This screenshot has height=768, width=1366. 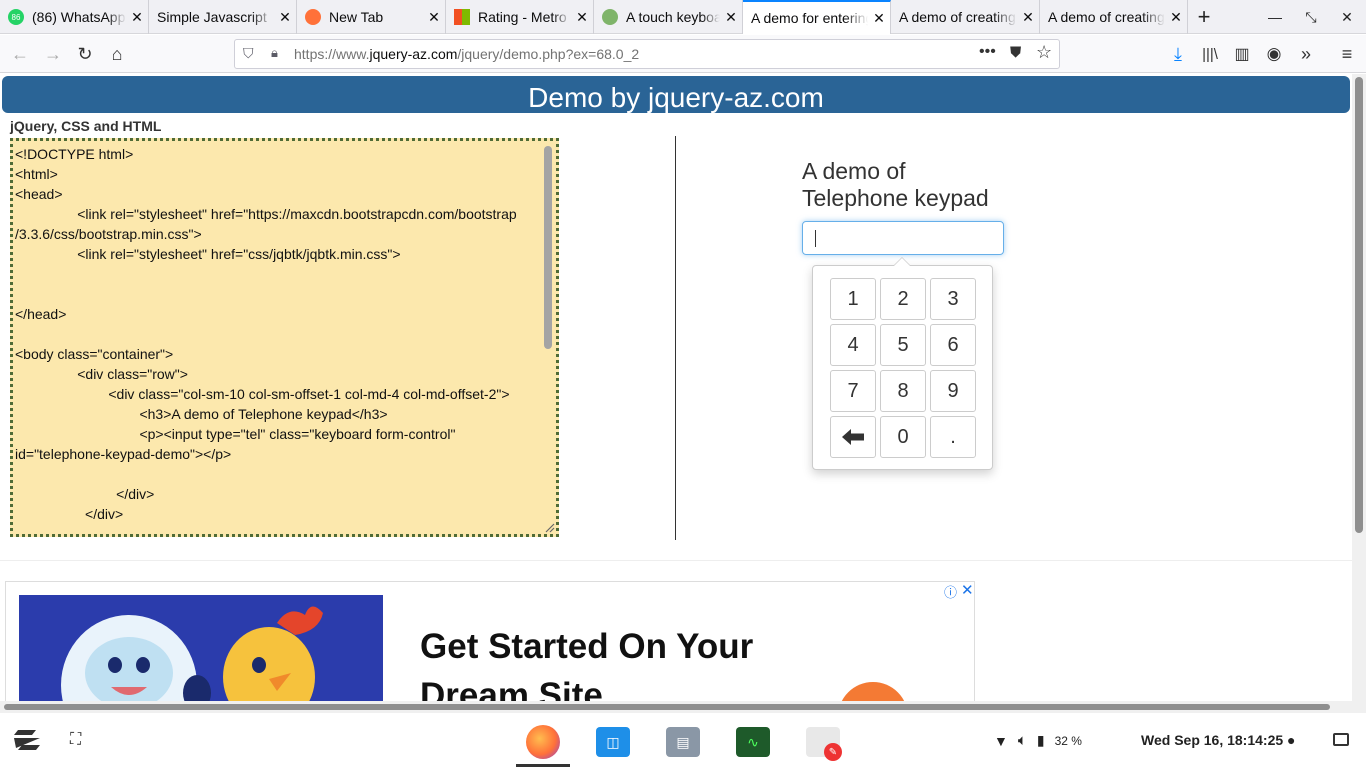 I want to click on telephone-input, so click(x=903, y=238).